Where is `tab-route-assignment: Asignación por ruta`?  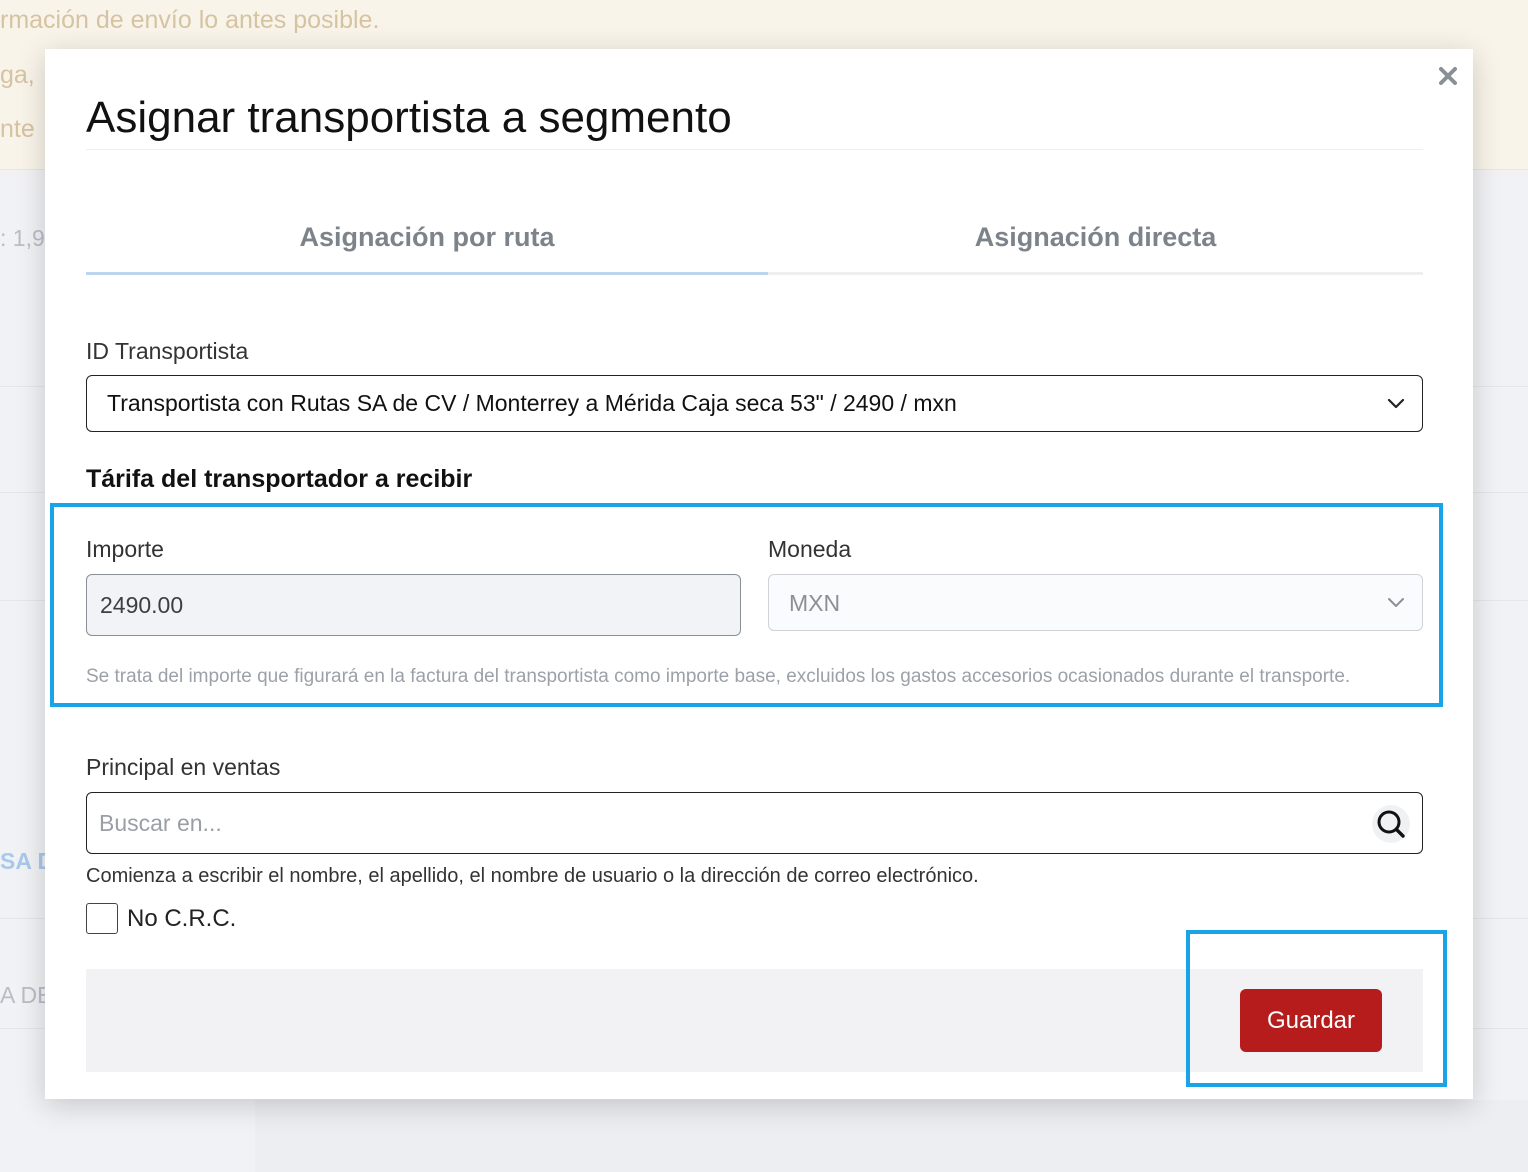
tab-route-assignment: Asignación por ruta is located at coordinates (427, 242).